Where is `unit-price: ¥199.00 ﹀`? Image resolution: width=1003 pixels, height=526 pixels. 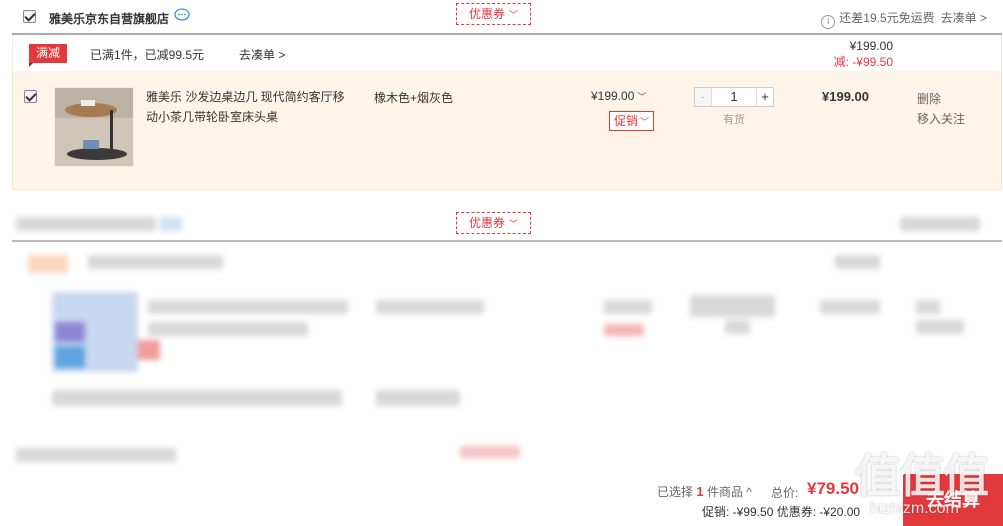
unit-price: ¥199.00 ﹀ is located at coordinates (618, 96).